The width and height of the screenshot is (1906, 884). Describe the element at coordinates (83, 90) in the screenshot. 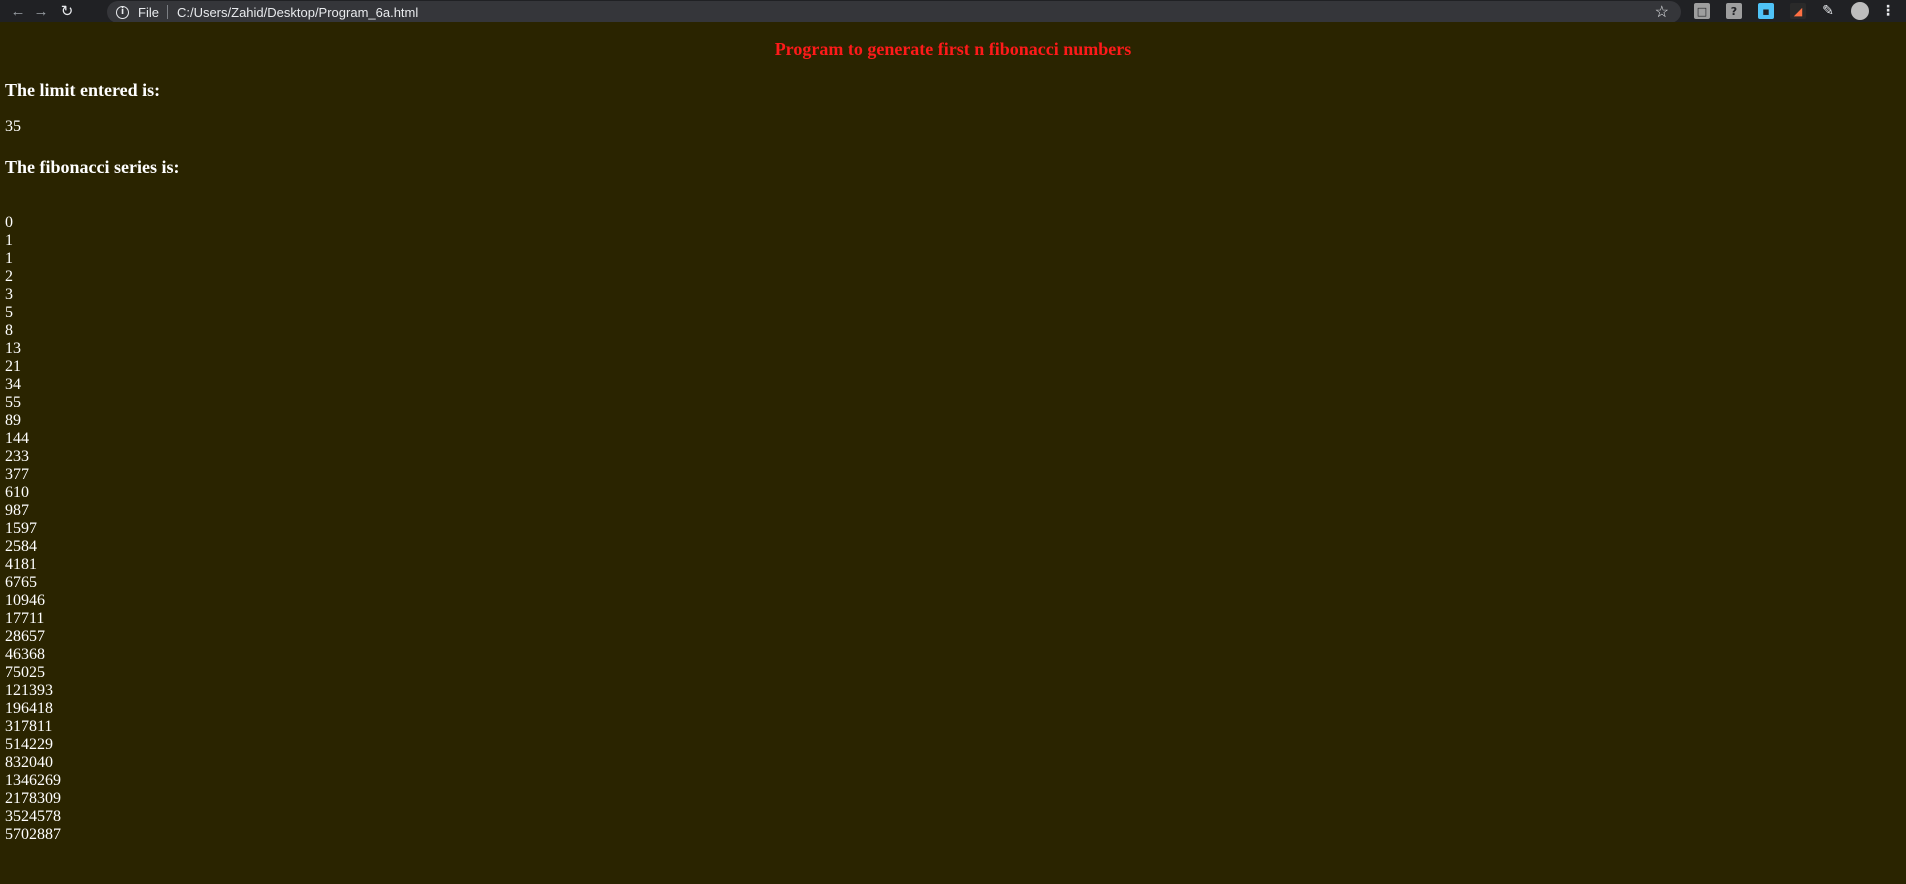

I see `limit-heading: The limit entered is:` at that location.